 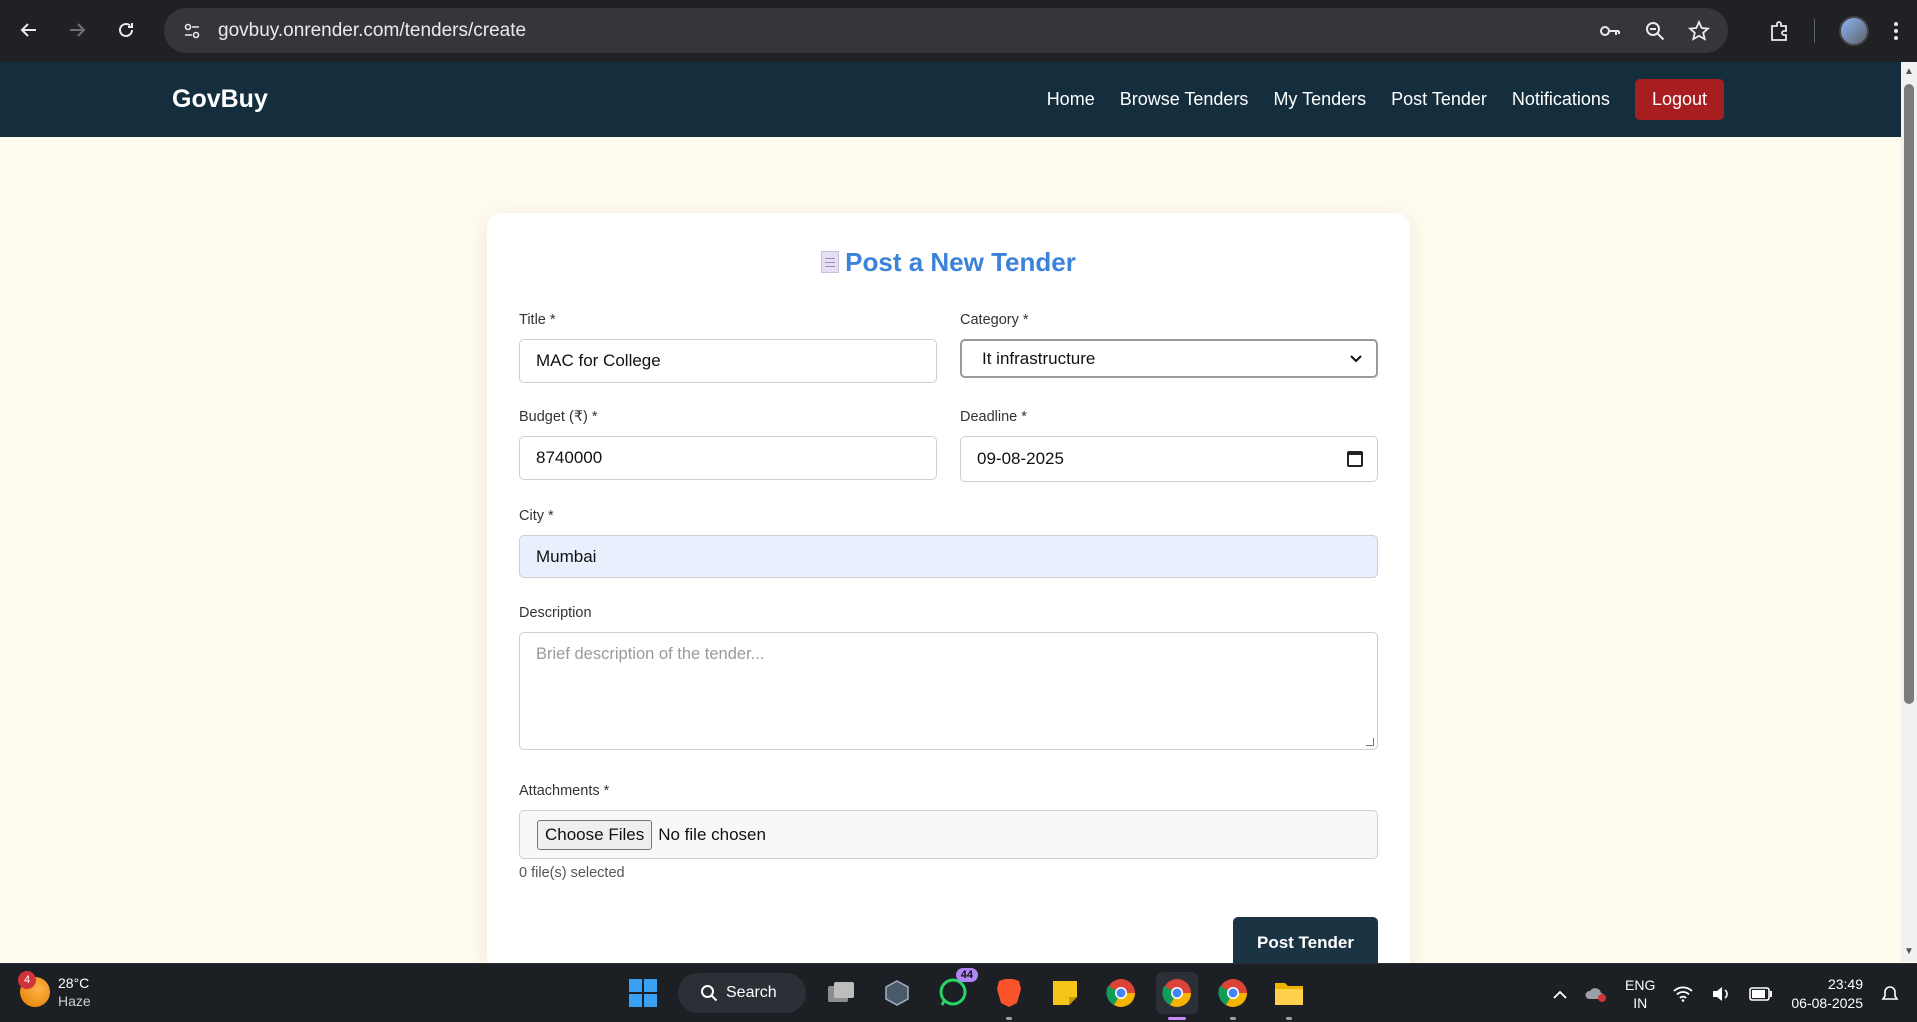 I want to click on logout-button: Logout, so click(x=1679, y=99).